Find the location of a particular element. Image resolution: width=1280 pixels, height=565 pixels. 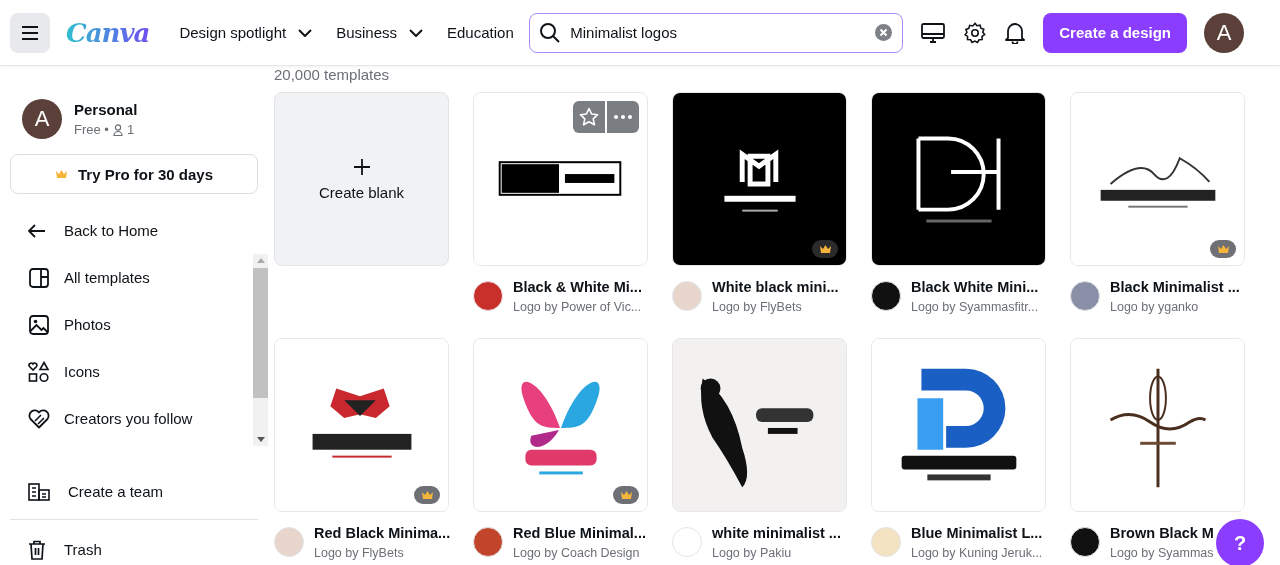

try-pro-button: Try Pro for 30 days is located at coordinates (134, 174).